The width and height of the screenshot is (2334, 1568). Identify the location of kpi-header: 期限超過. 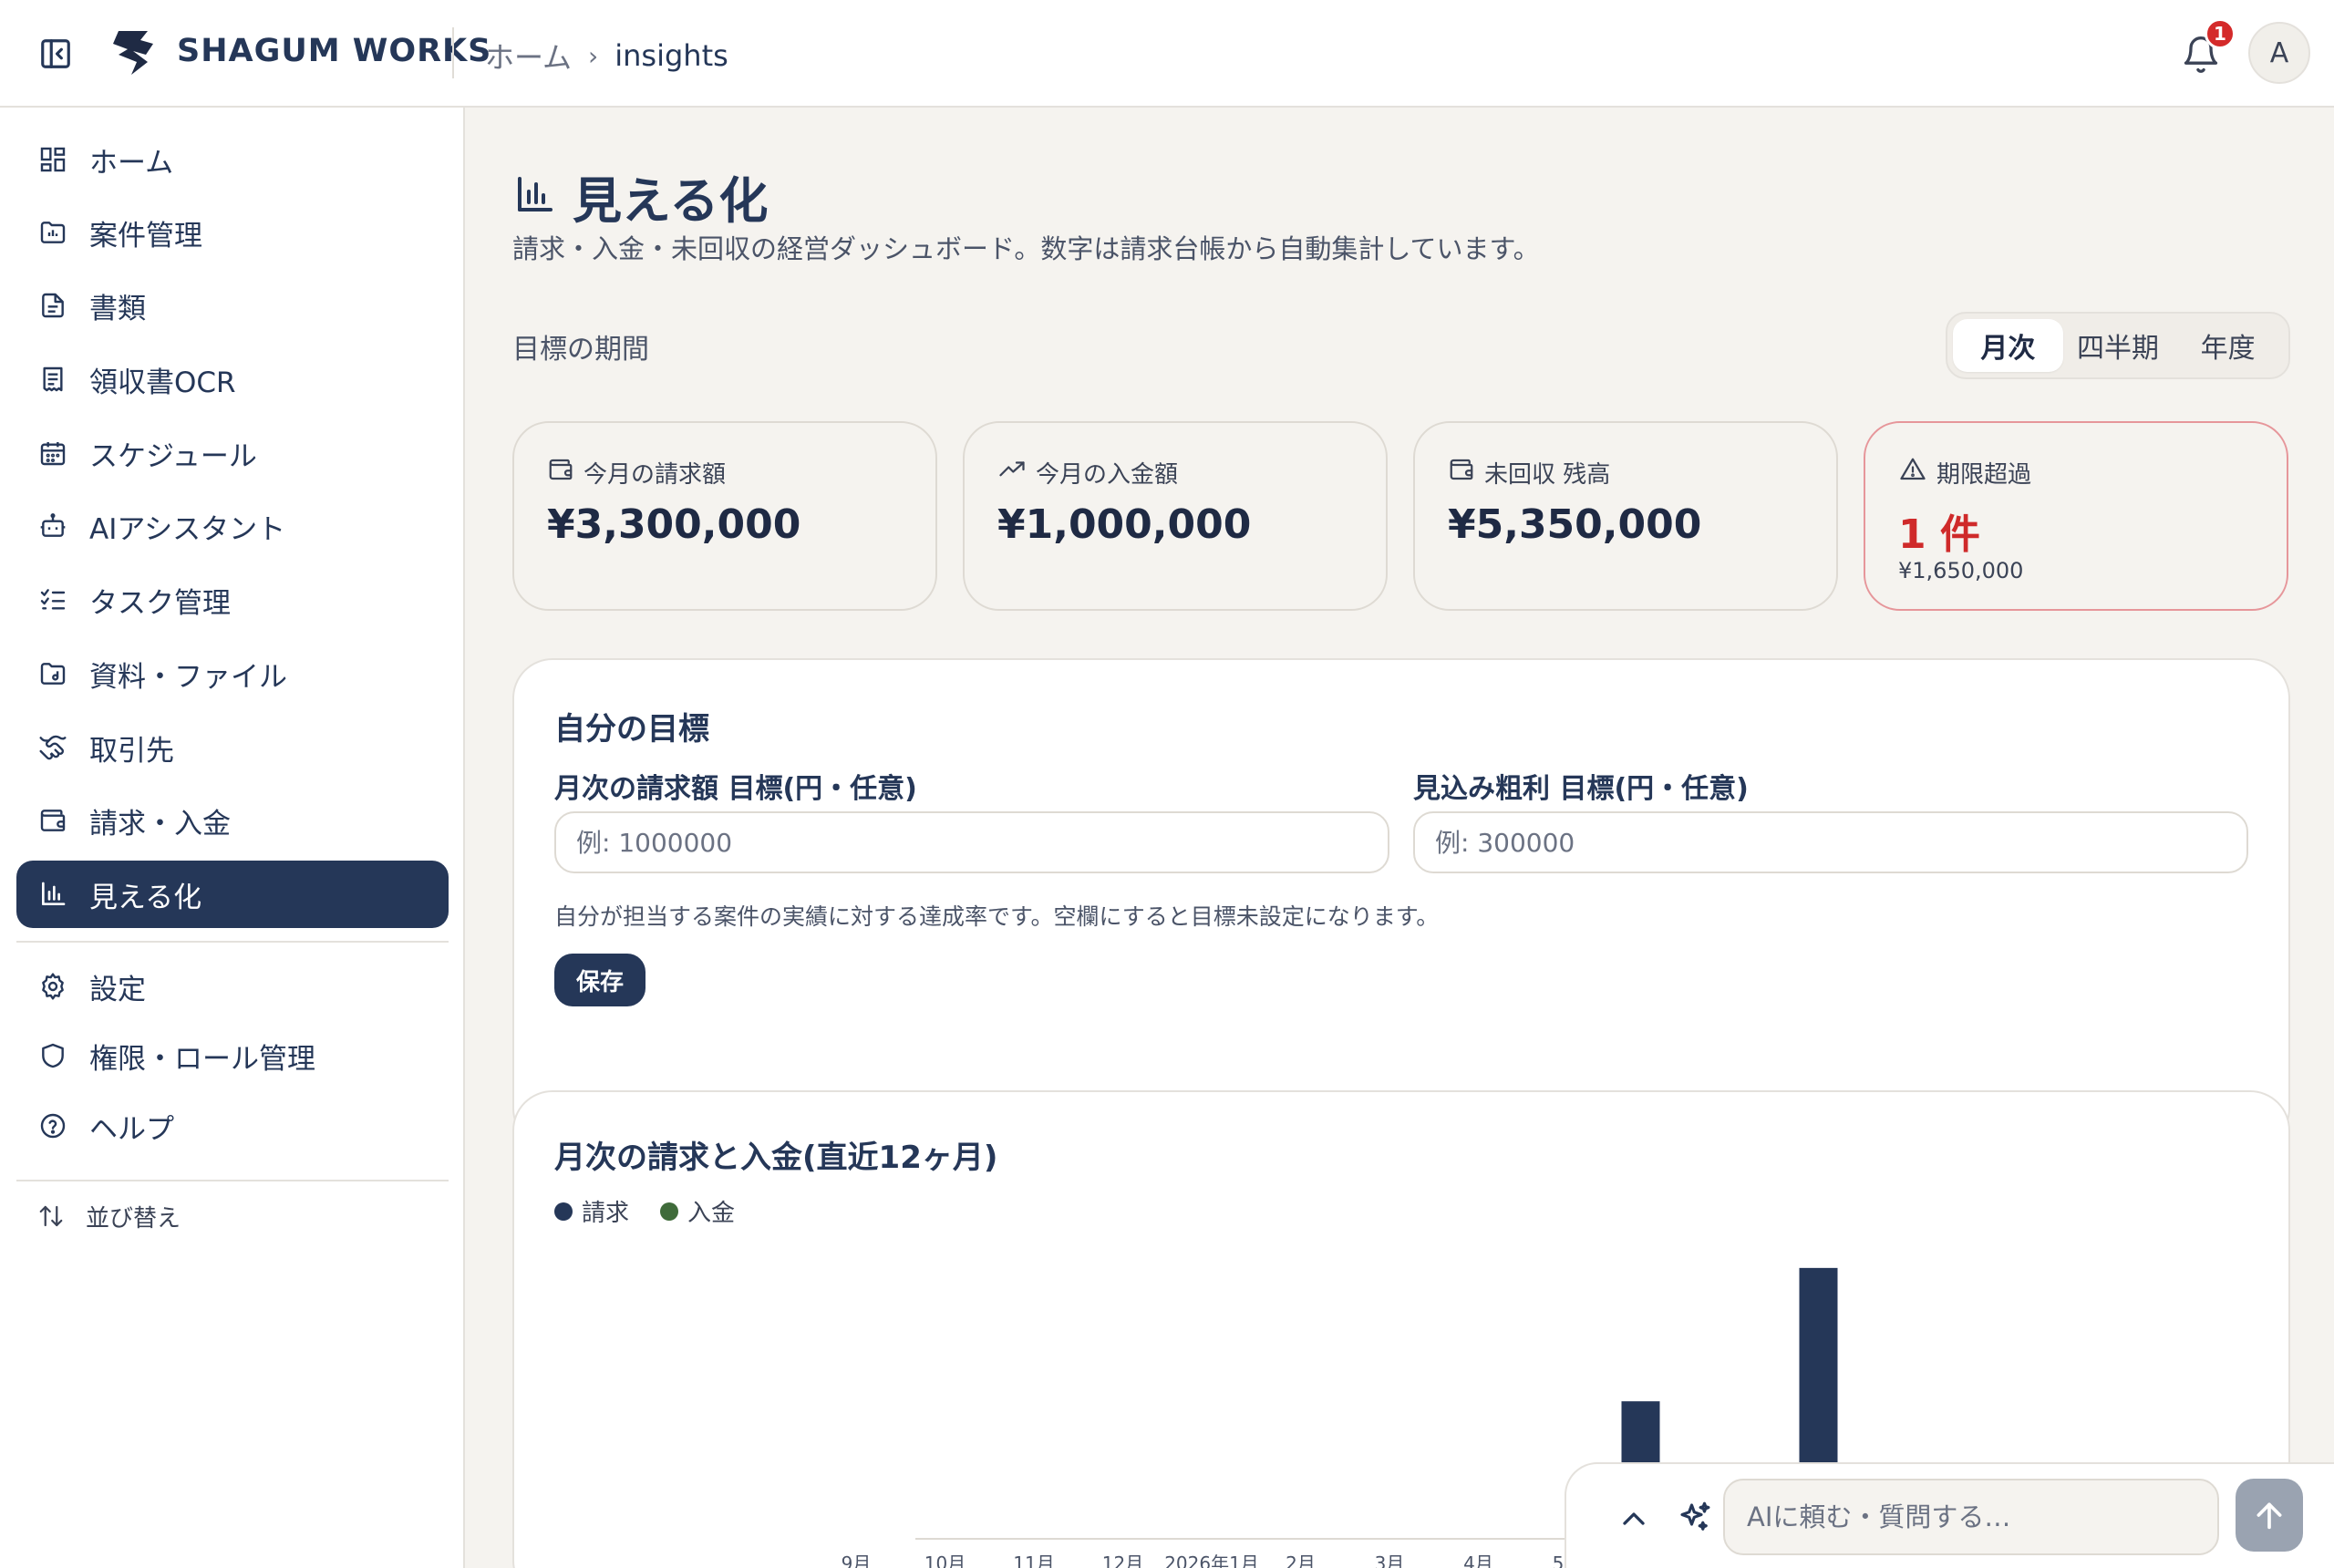
(1964, 473).